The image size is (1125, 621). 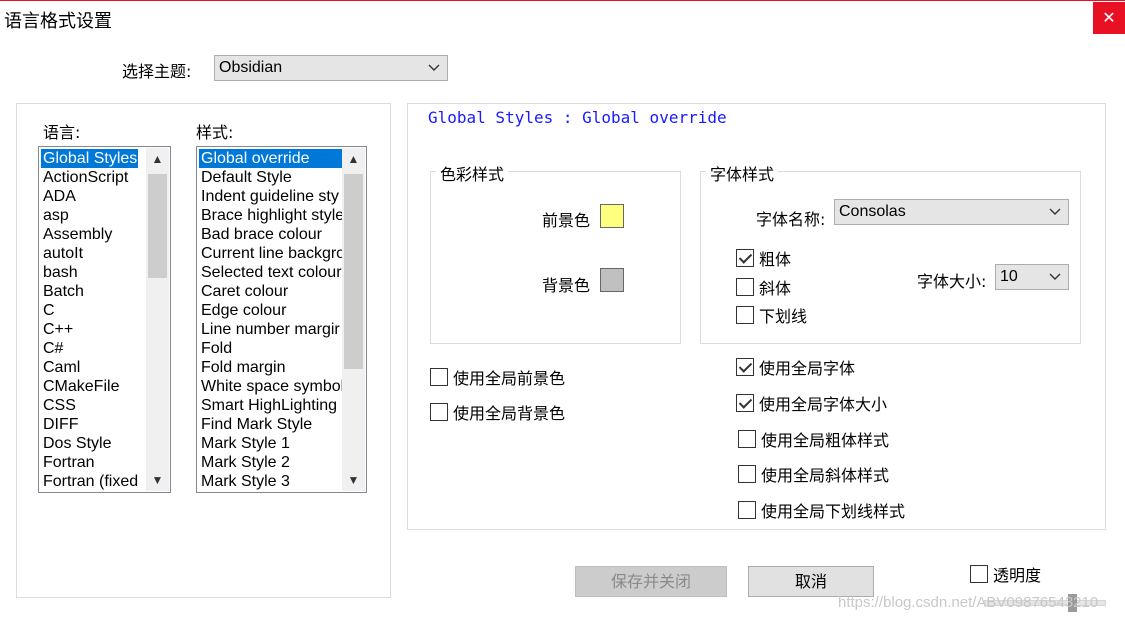 I want to click on watermark-text: https://blog.csdn.net/ABV09876543210, so click(x=968, y=602).